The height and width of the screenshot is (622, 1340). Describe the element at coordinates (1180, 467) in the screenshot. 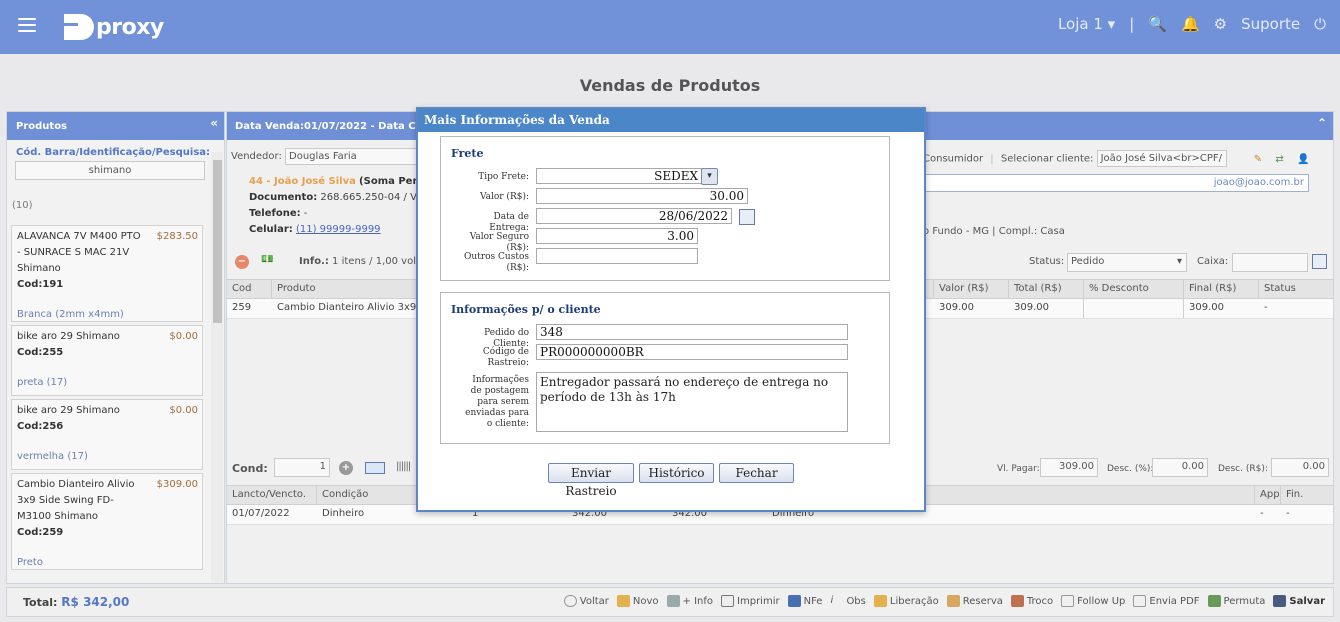

I see `desc-pct-field: 0.00` at that location.